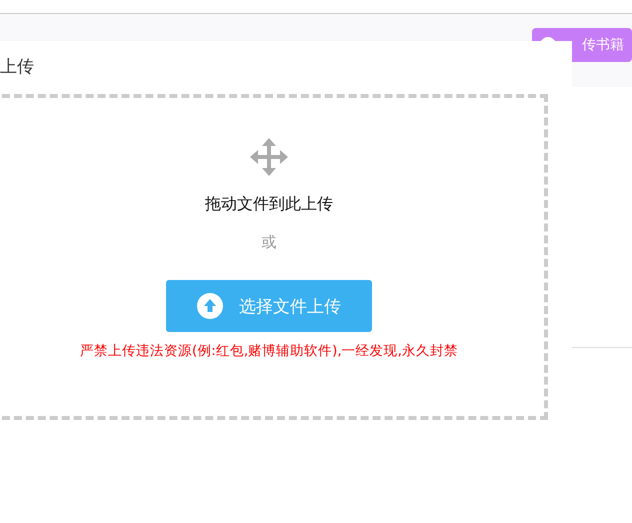  I want to click on dialog-title: 上传, so click(17, 67).